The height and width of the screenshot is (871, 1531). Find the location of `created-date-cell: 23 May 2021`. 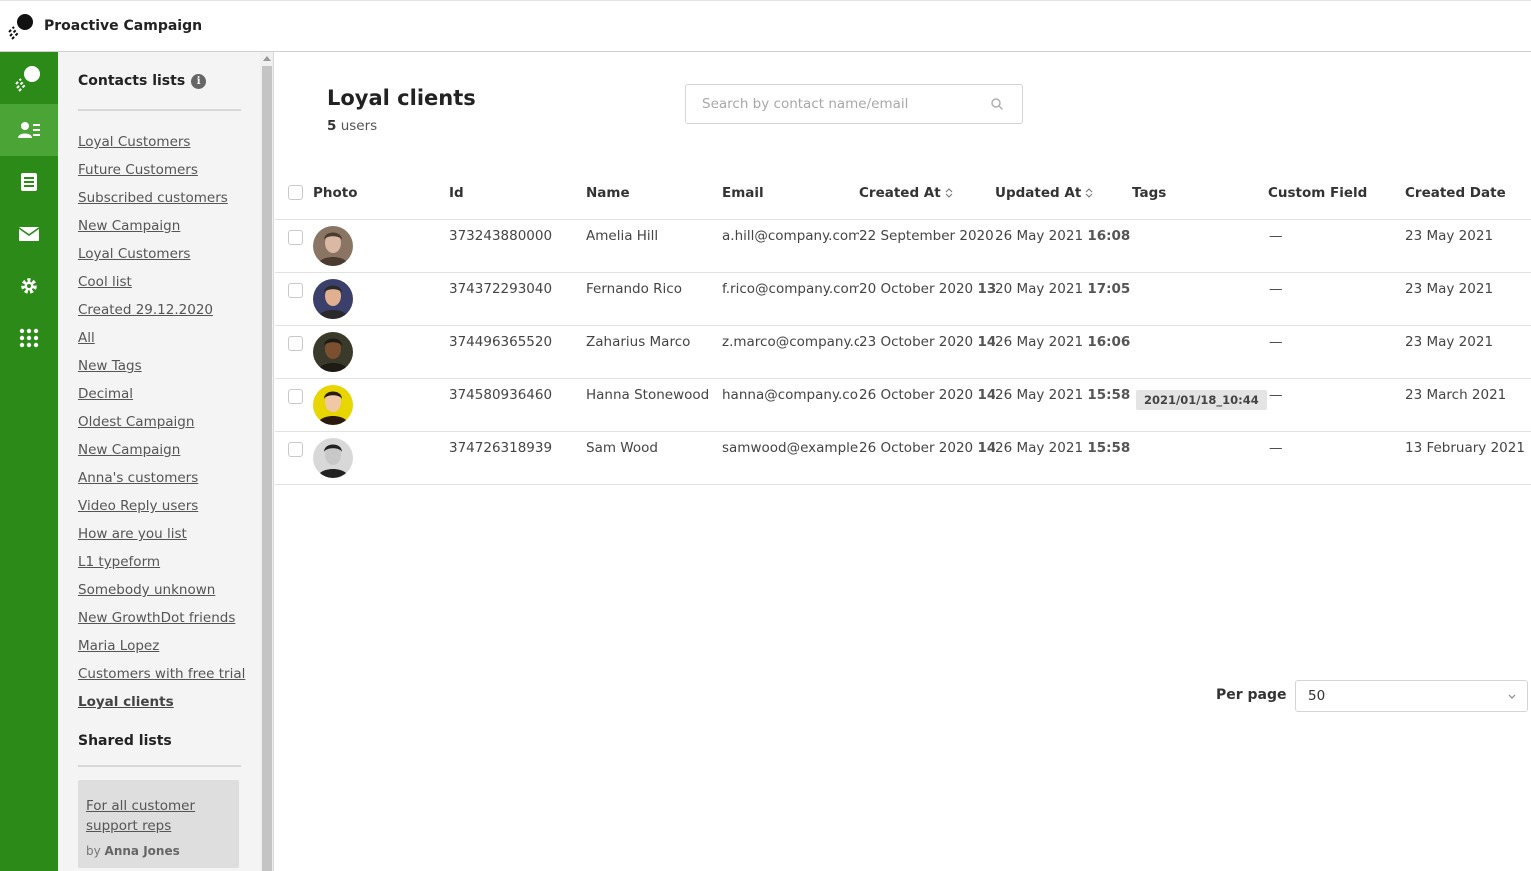

created-date-cell: 23 May 2021 is located at coordinates (1468, 246).